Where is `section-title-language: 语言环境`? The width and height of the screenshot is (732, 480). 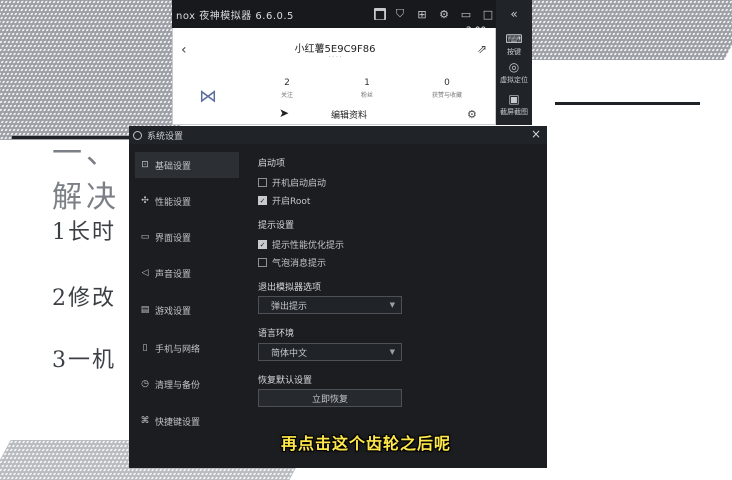 section-title-language: 语言环境 is located at coordinates (276, 334).